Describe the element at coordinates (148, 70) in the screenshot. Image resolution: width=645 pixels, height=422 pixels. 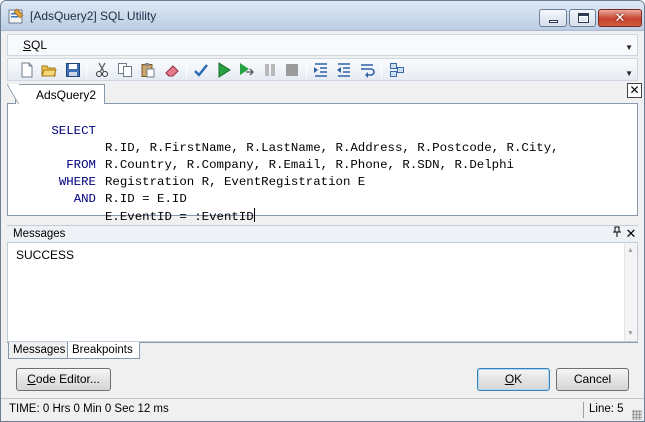
I see `paste-icon` at that location.